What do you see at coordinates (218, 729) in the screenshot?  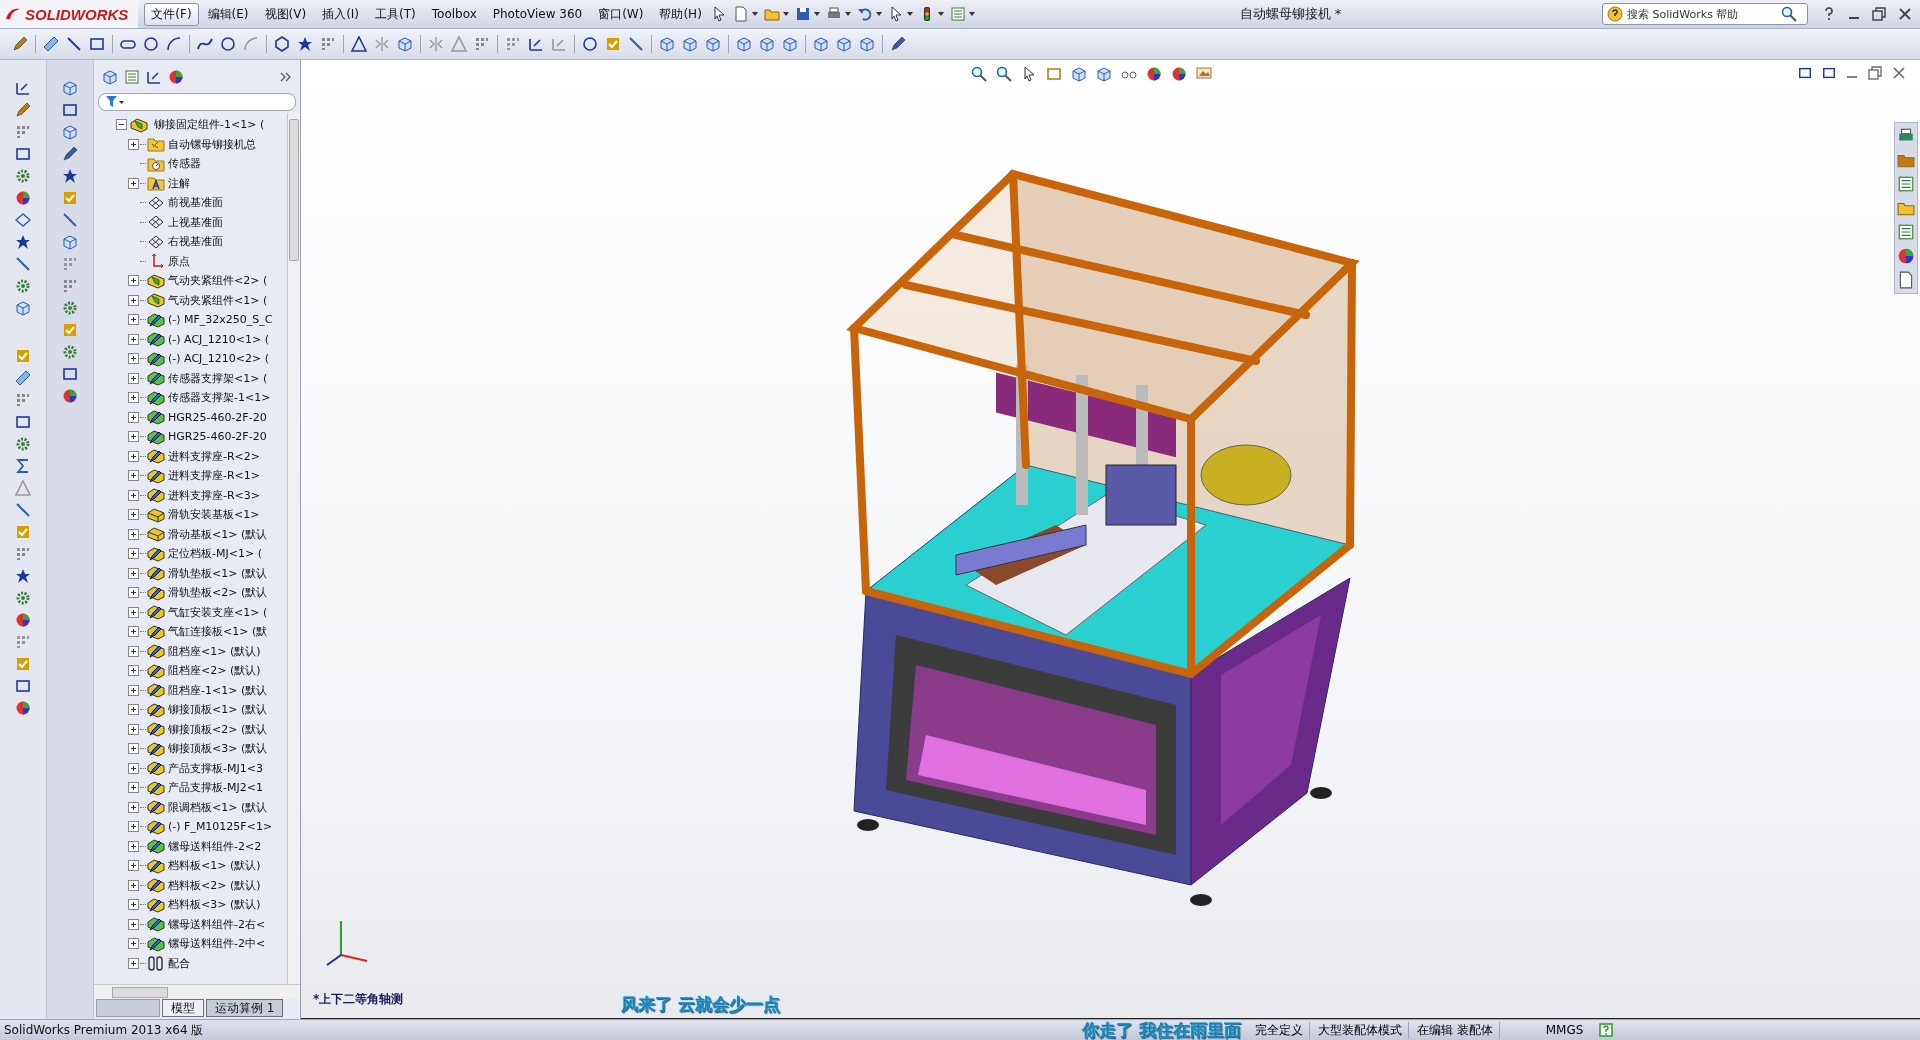 I see `tree-item: 铆接顶板<2> (默认` at bounding box center [218, 729].